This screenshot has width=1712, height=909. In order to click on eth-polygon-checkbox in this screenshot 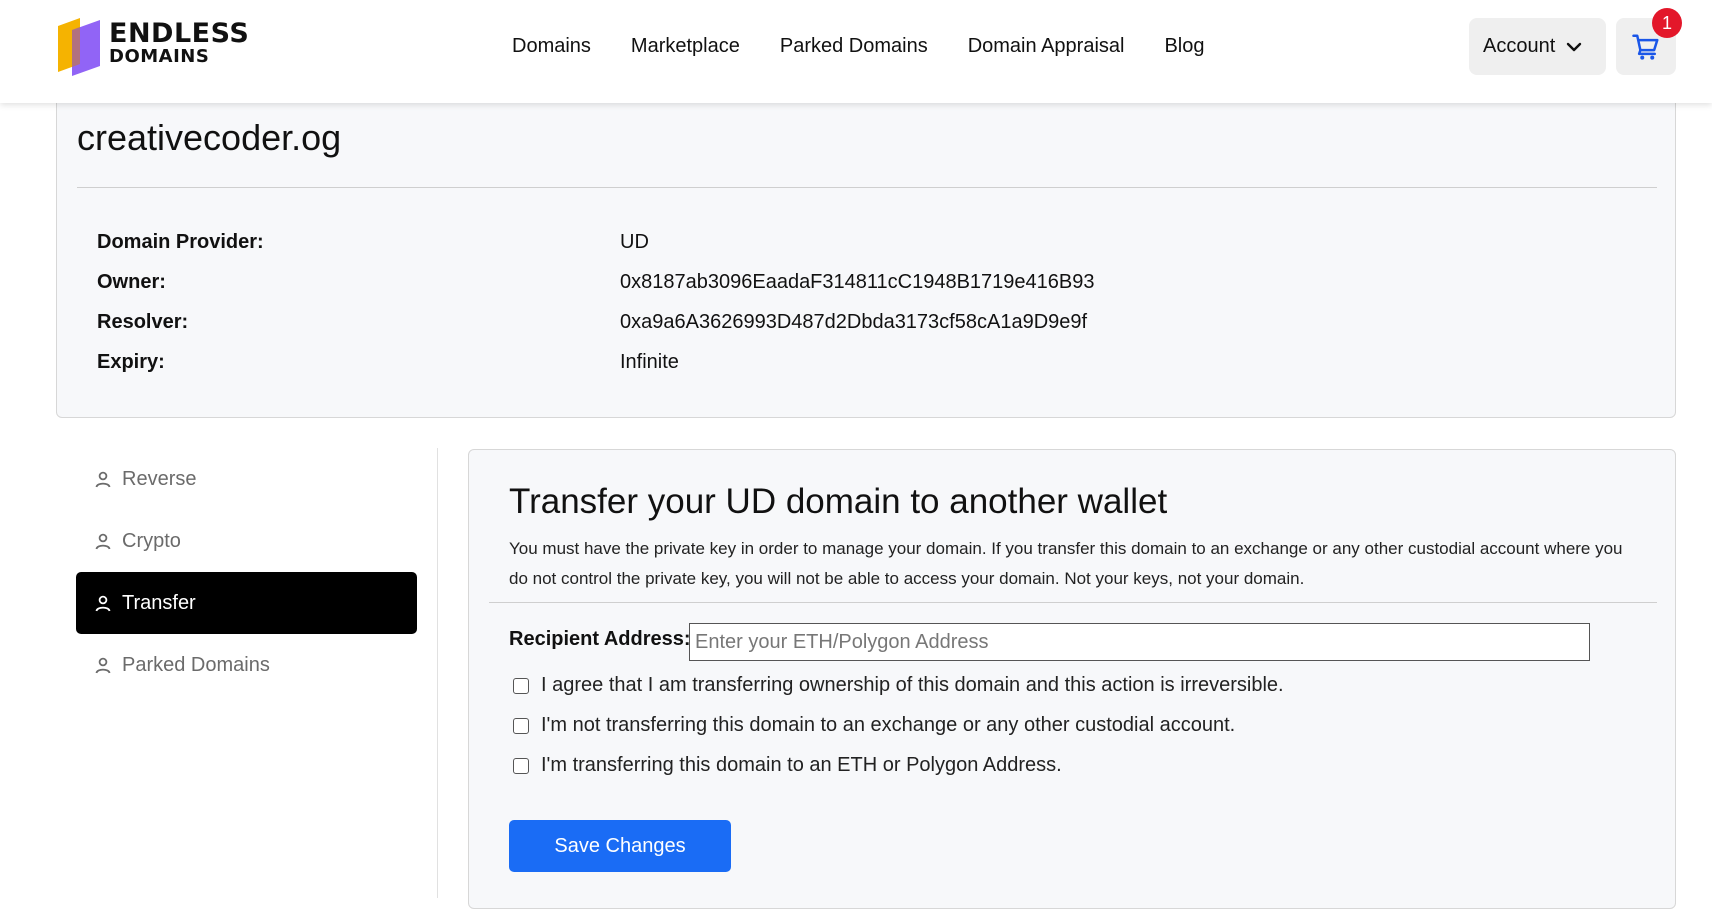, I will do `click(521, 765)`.